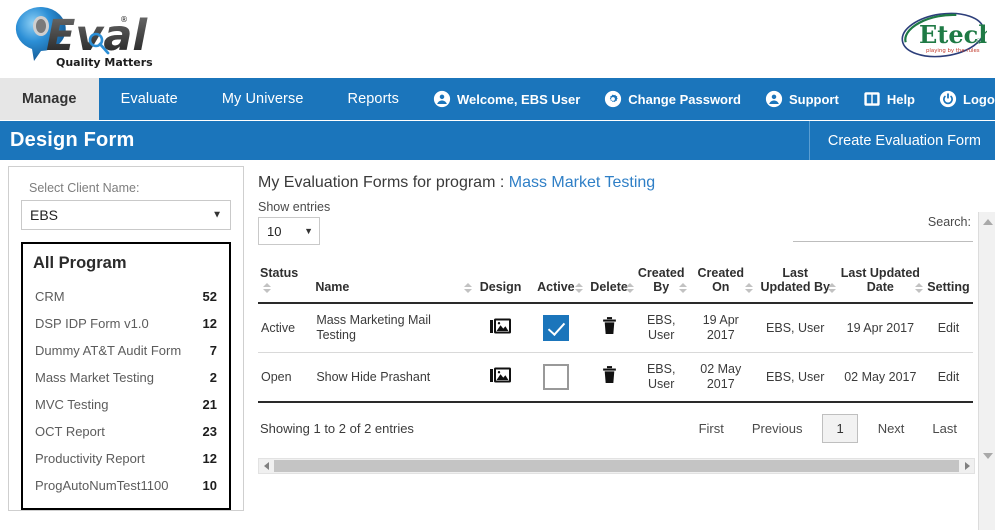 The height and width of the screenshot is (530, 995). Describe the element at coordinates (337, 428) in the screenshot. I see `showing-entries-text: Showing 1 to 2 of 2 entries` at that location.